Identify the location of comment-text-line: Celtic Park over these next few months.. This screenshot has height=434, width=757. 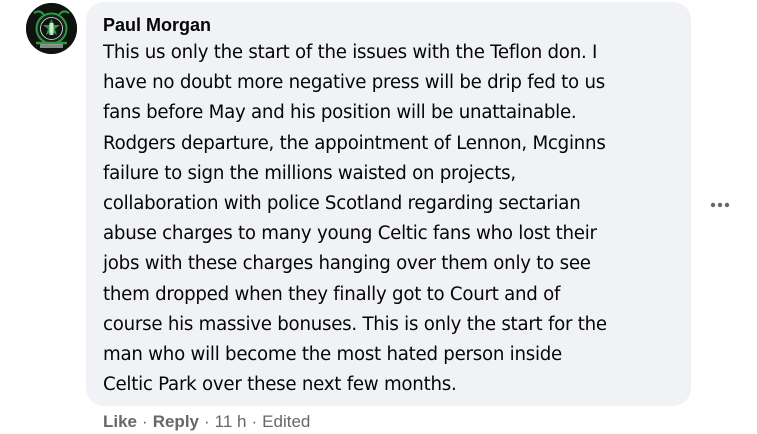
(280, 385).